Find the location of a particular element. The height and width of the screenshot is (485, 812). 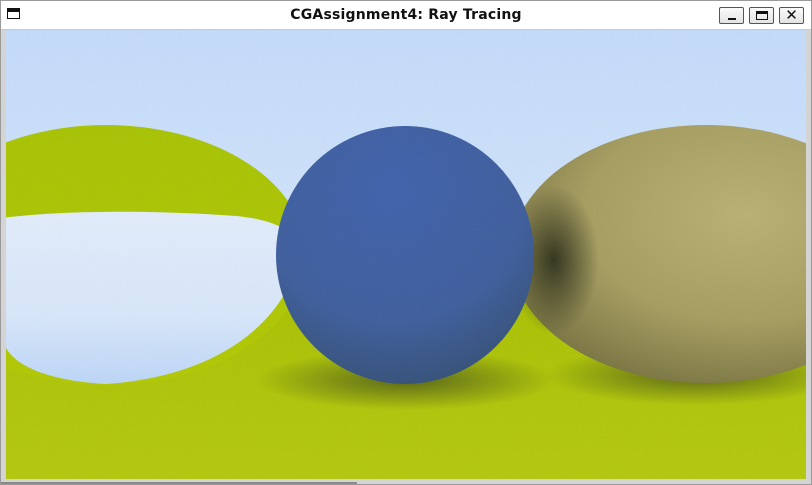

maximize-button is located at coordinates (761, 15).